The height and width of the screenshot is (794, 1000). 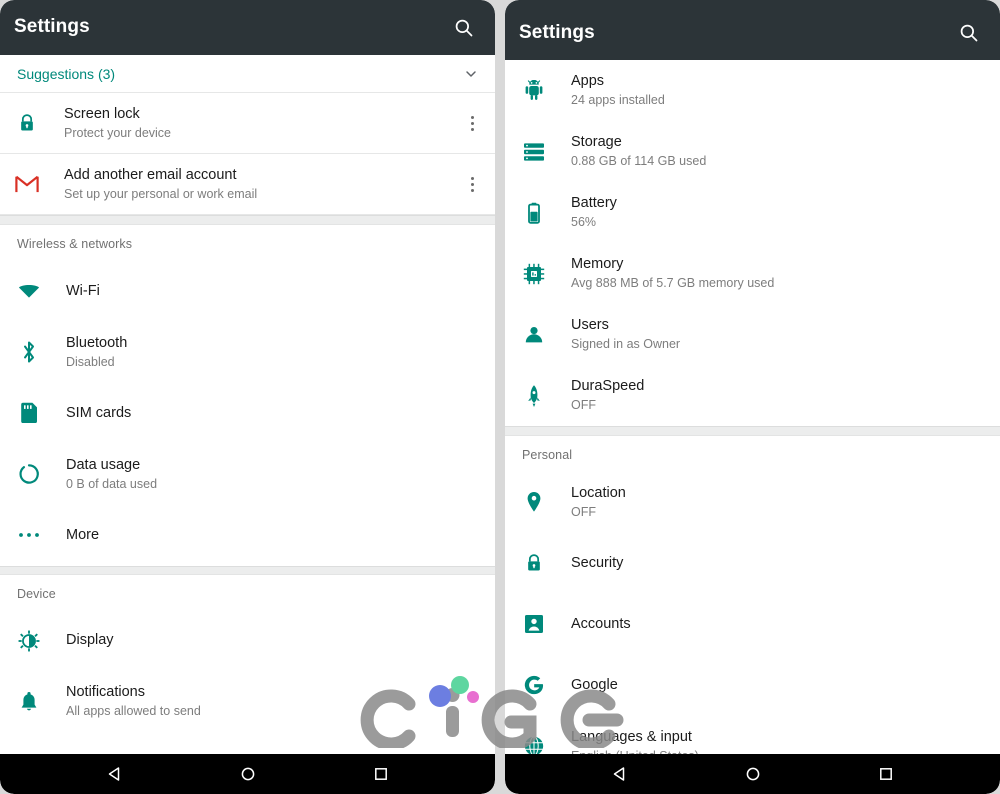 What do you see at coordinates (534, 152) in the screenshot?
I see `storage-icon` at bounding box center [534, 152].